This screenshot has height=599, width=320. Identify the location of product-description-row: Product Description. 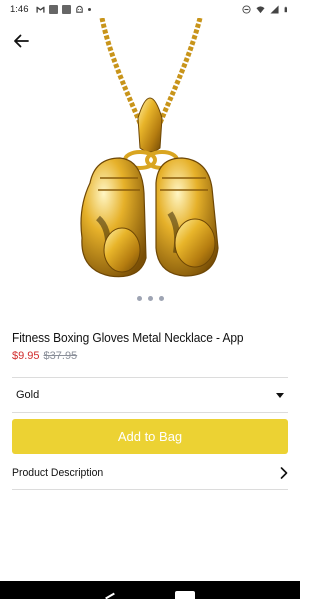
(150, 473).